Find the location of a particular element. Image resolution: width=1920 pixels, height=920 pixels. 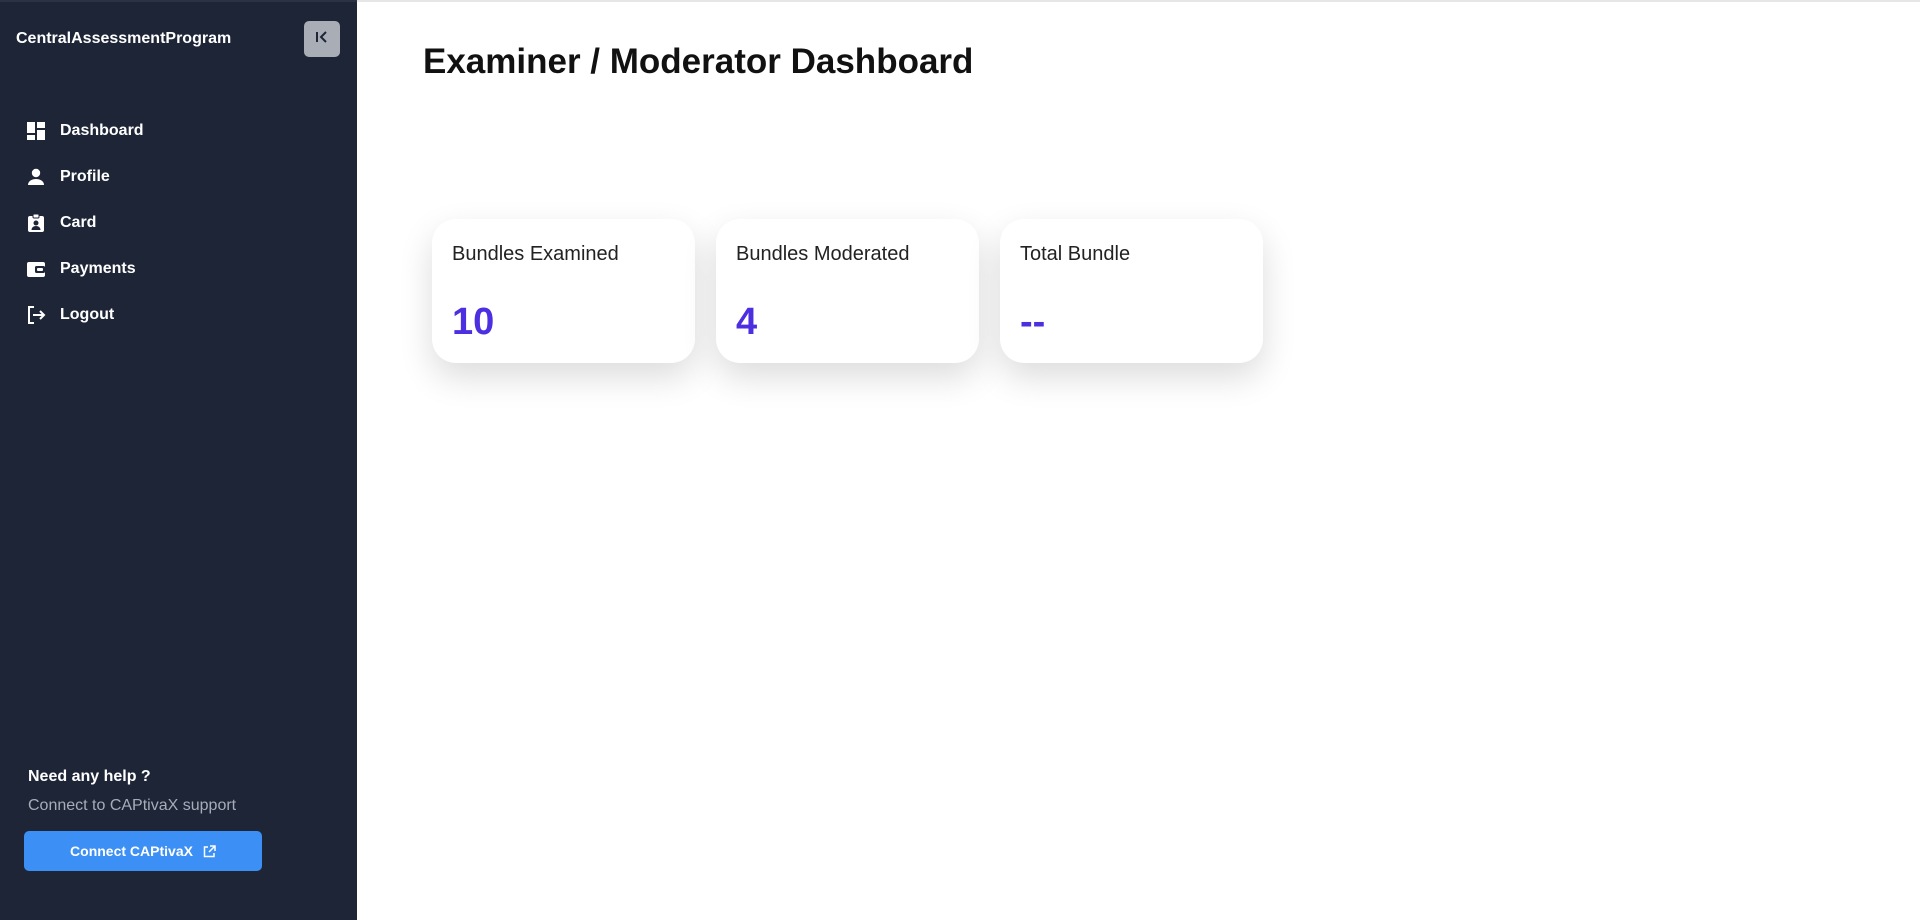

sidebar-item-label: Profile is located at coordinates (85, 176).